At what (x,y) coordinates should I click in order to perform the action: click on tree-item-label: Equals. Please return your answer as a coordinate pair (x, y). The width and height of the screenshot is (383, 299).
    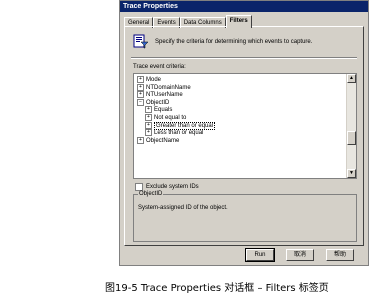
    Looking at the image, I should click on (163, 110).